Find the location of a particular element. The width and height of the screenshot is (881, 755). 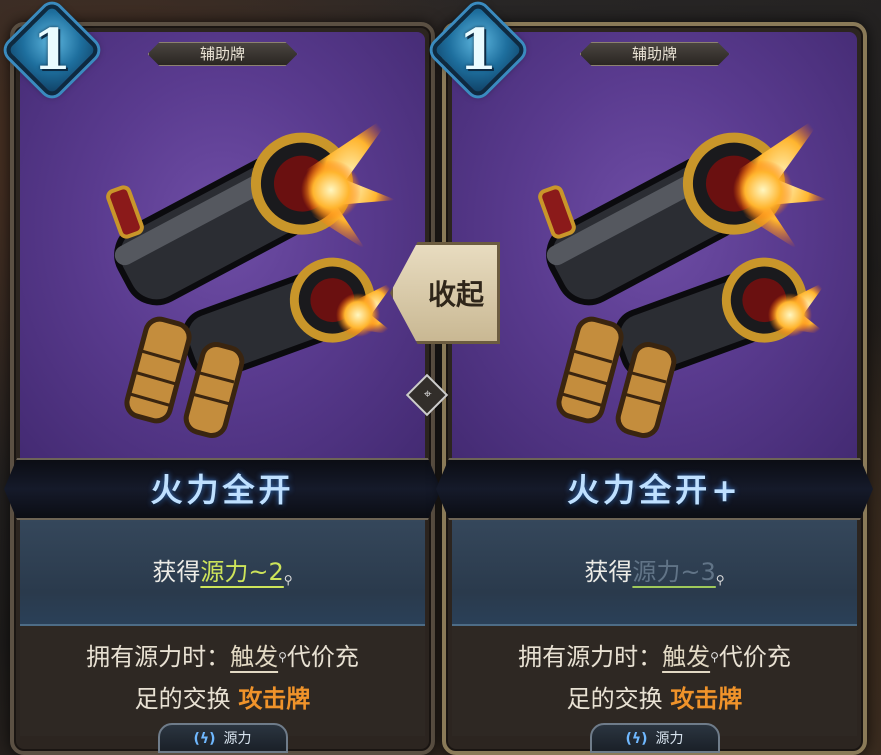

card-title: 火力全开 is located at coordinates (222, 490).